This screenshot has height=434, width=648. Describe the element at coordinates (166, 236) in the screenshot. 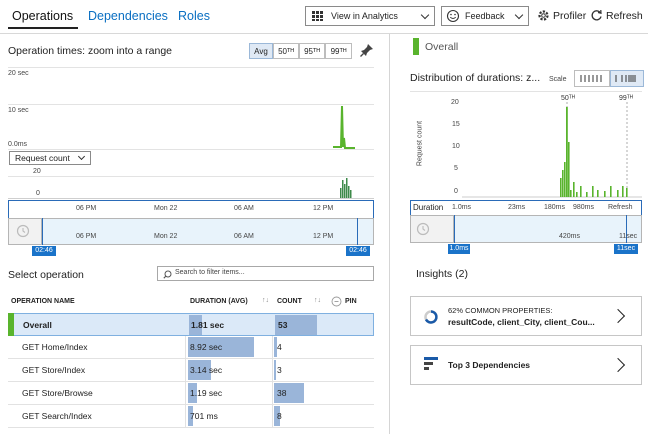

I see `time-tick: Mon 22` at that location.